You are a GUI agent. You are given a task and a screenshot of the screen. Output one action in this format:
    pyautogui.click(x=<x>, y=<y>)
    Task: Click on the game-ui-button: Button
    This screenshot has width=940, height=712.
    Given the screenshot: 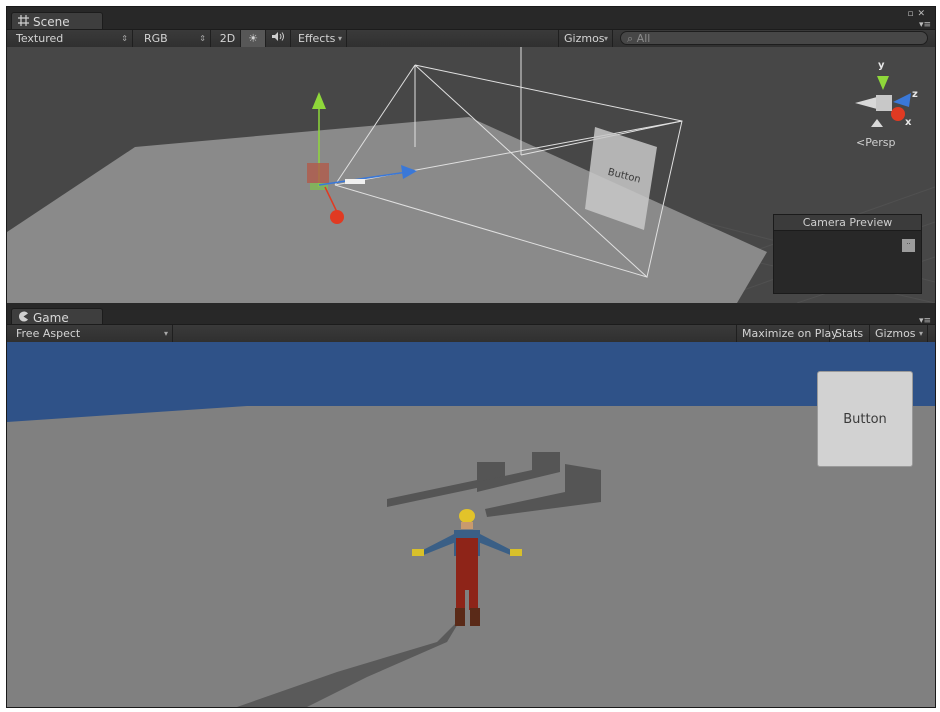 What is the action you would take?
    pyautogui.click(x=865, y=419)
    